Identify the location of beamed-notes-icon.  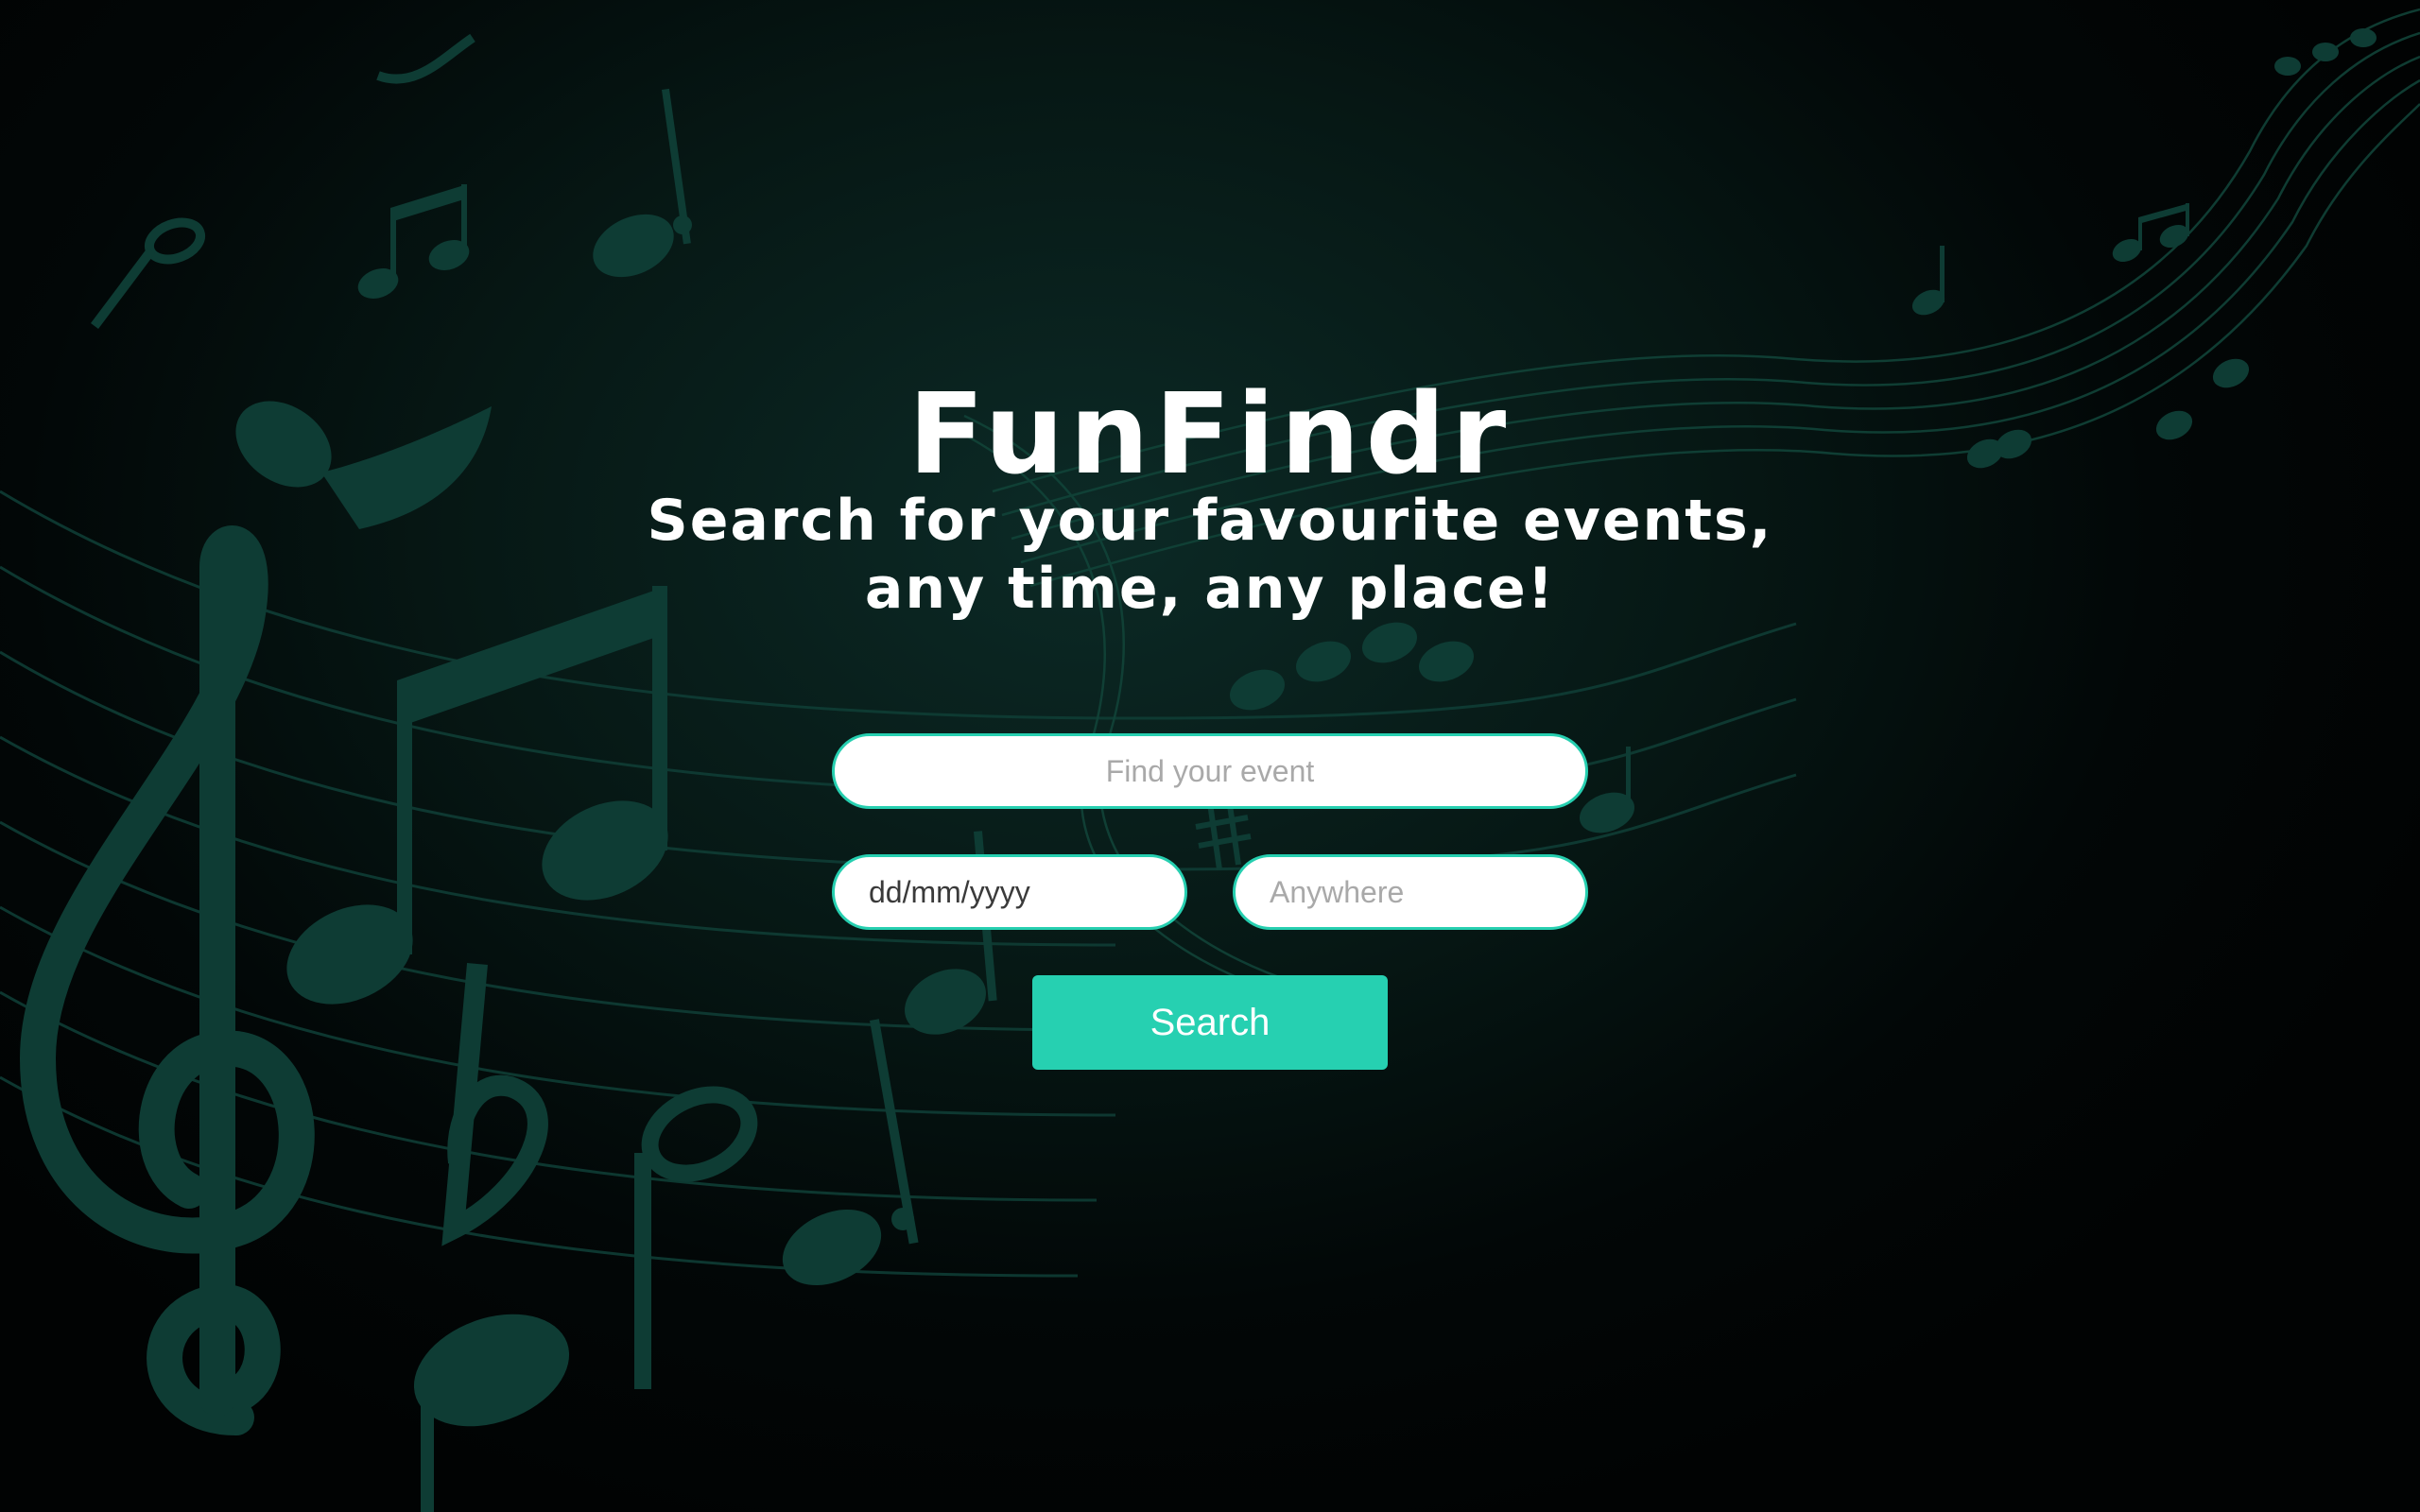
(477, 795).